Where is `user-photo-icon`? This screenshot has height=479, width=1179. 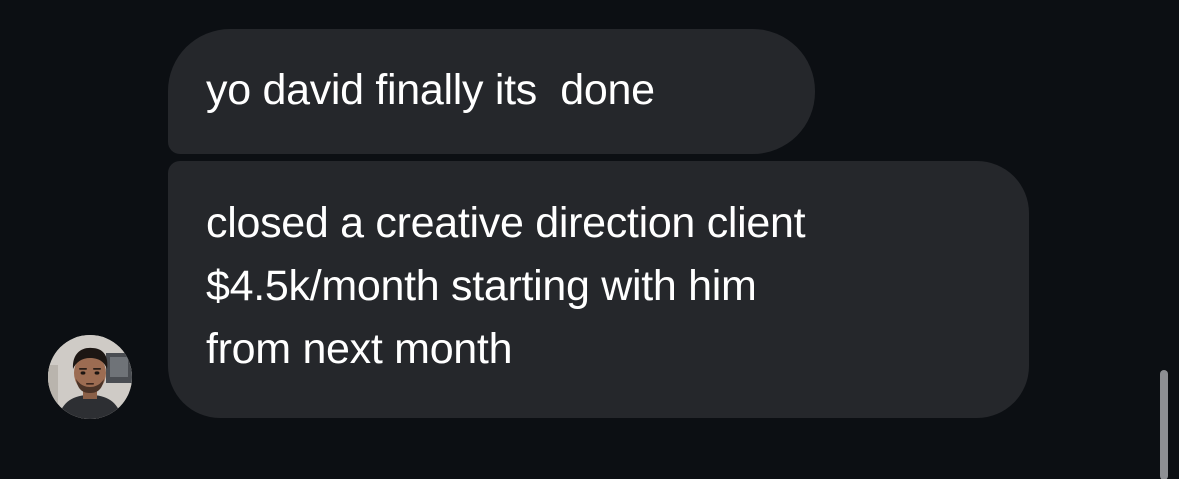
user-photo-icon is located at coordinates (90, 377).